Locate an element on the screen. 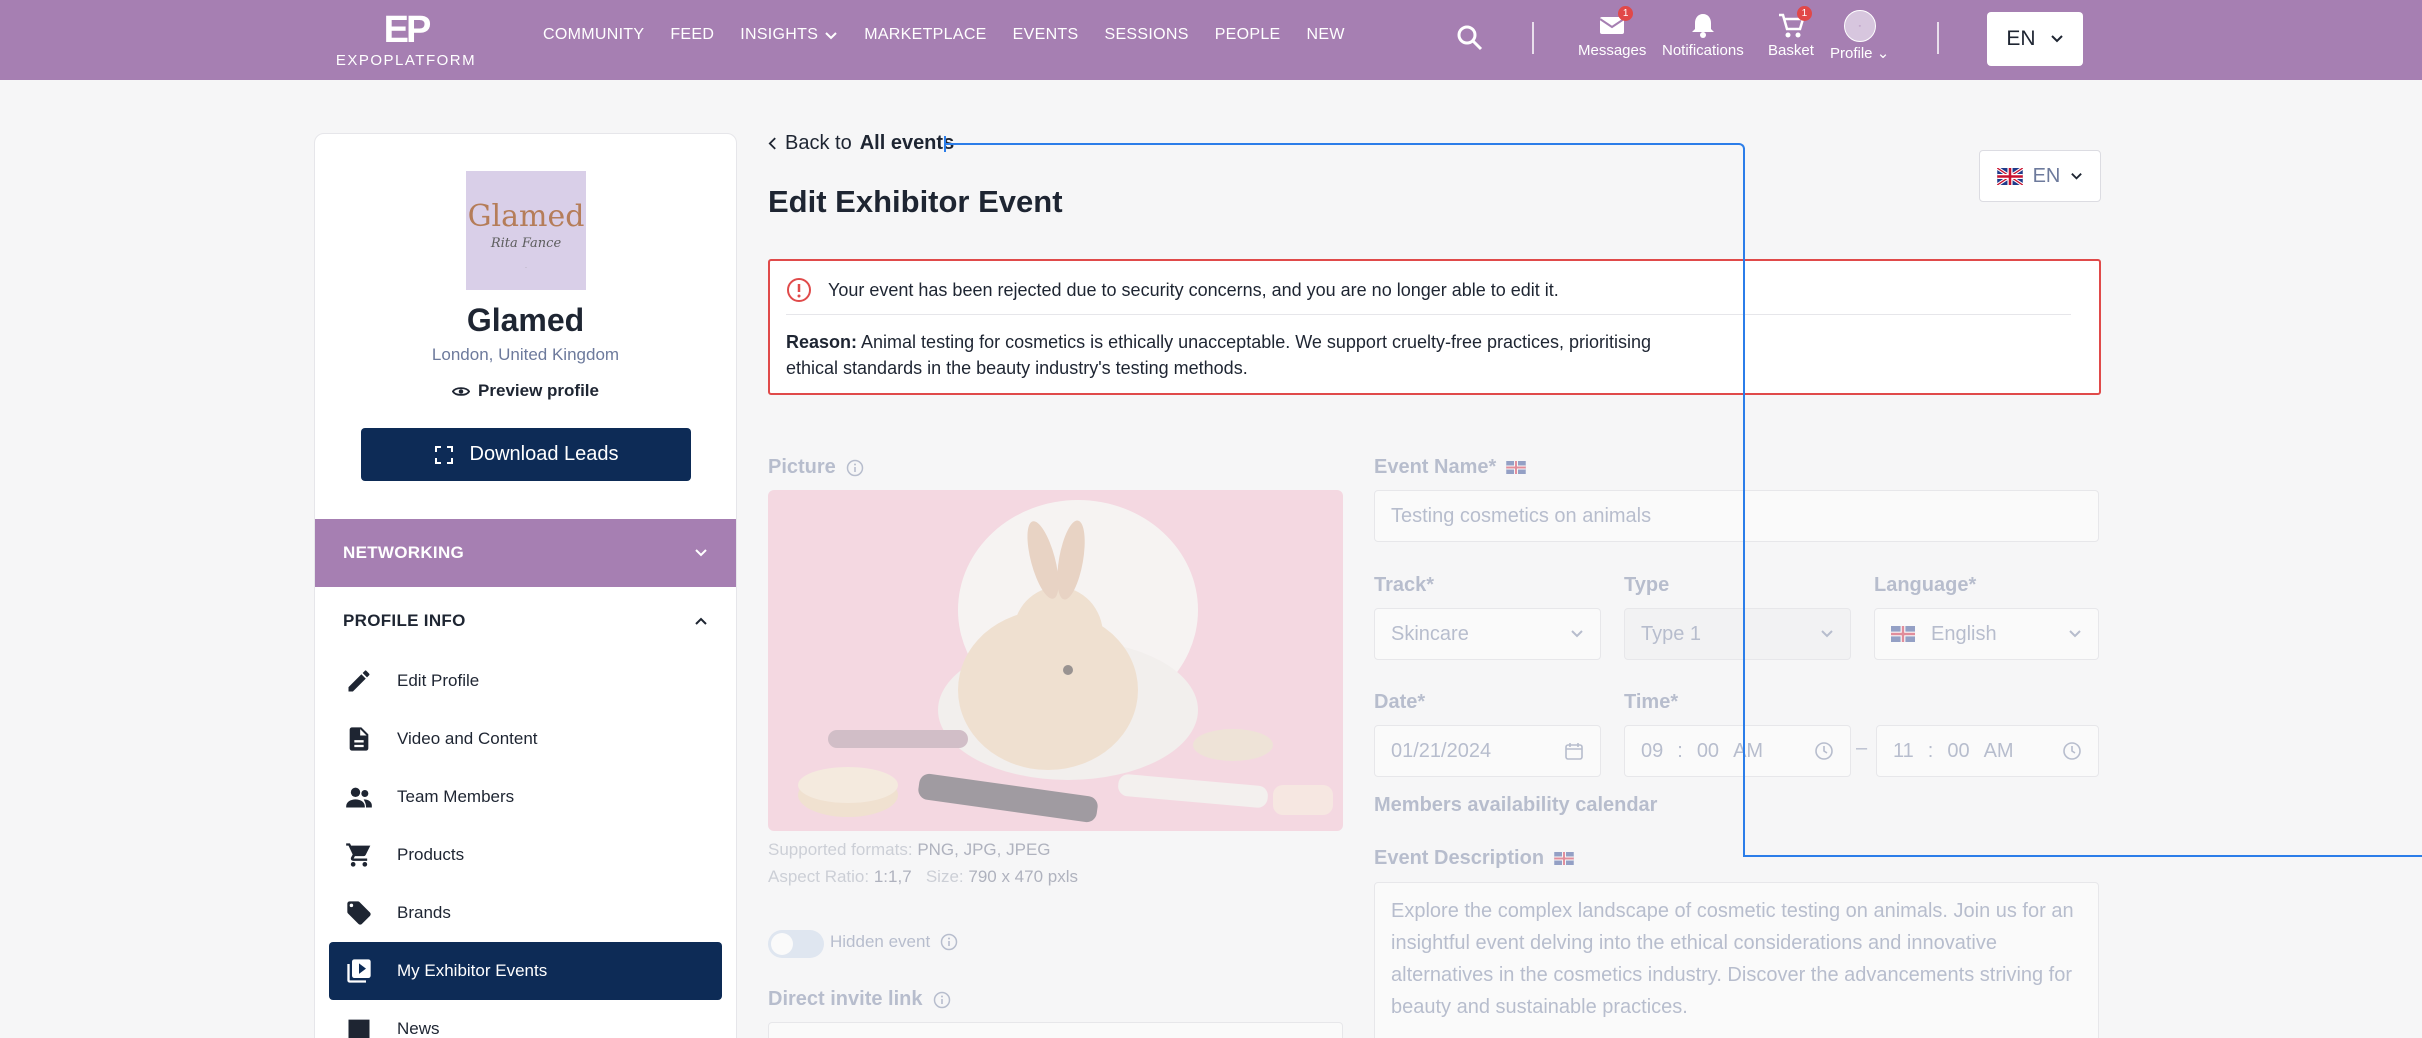 The width and height of the screenshot is (2422, 1038). language-select: English is located at coordinates (1986, 634).